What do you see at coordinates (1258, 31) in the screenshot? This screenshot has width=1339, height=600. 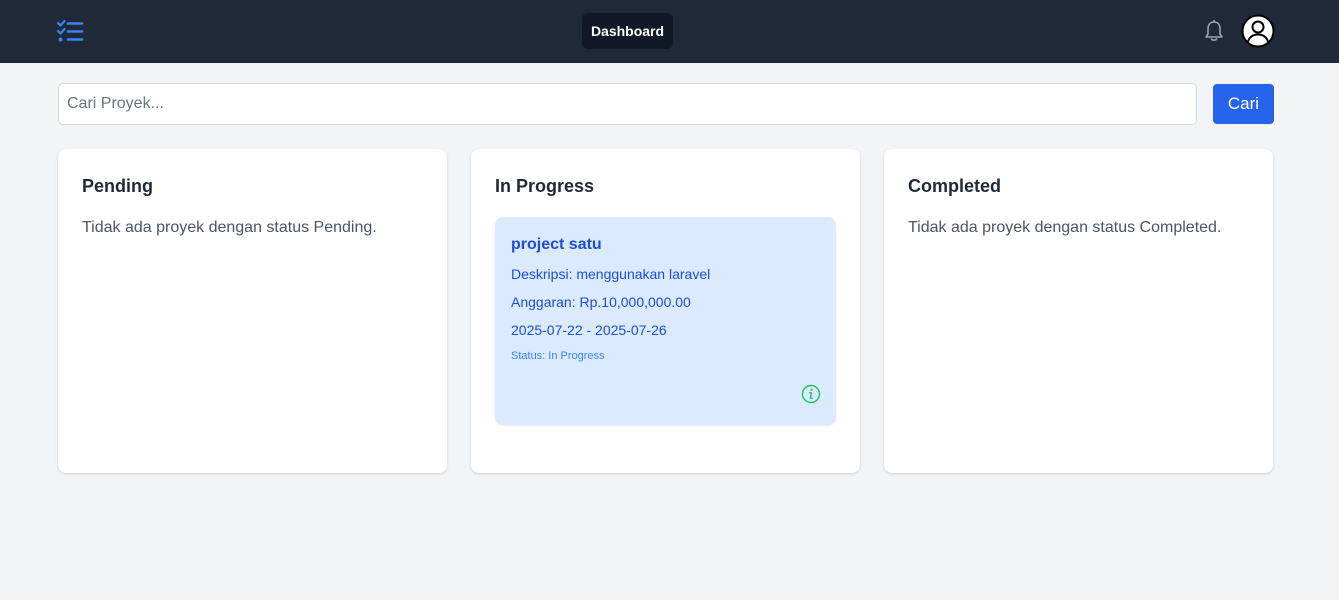 I see `user-circle-icon` at bounding box center [1258, 31].